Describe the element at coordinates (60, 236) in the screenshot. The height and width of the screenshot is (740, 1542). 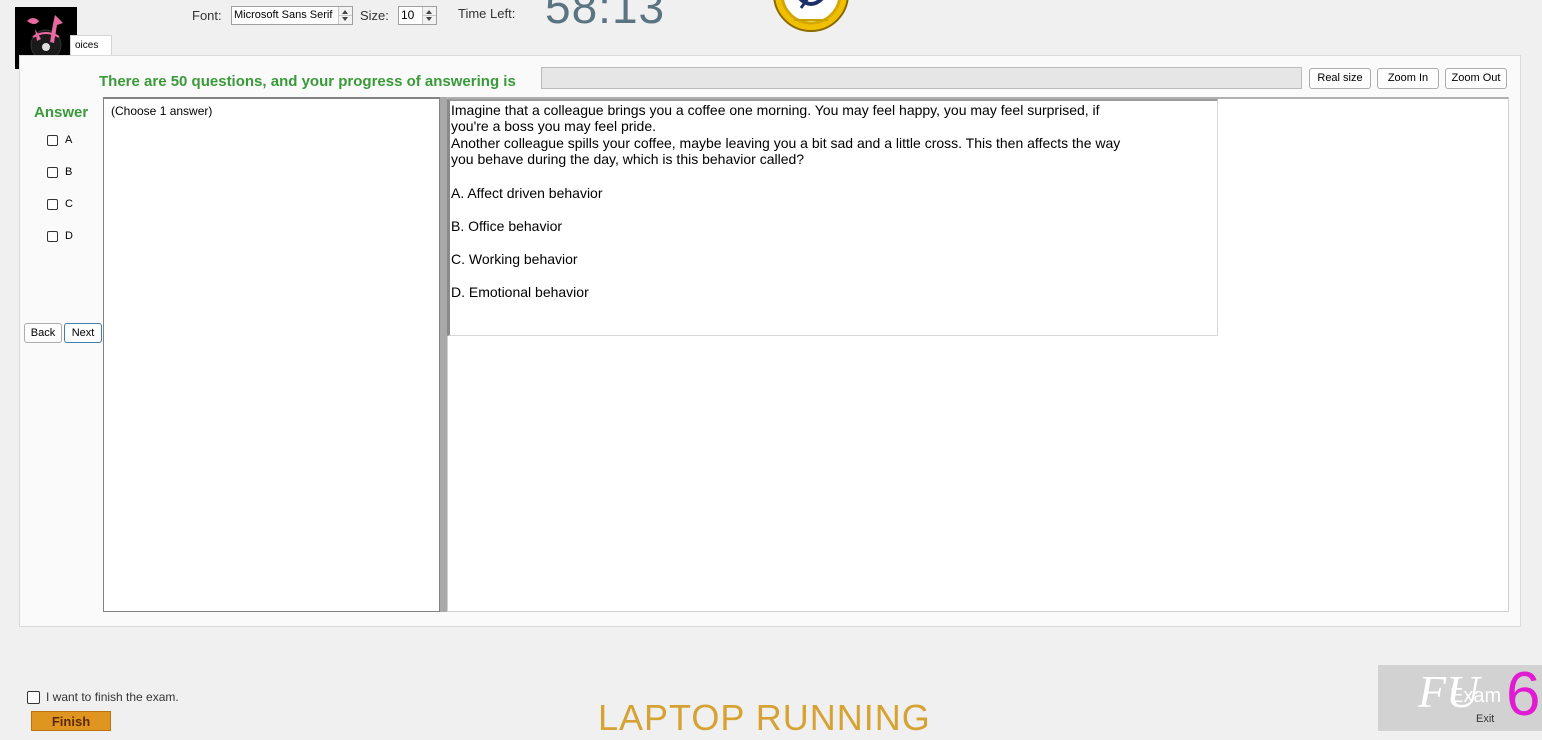
I see `choice-d: D` at that location.